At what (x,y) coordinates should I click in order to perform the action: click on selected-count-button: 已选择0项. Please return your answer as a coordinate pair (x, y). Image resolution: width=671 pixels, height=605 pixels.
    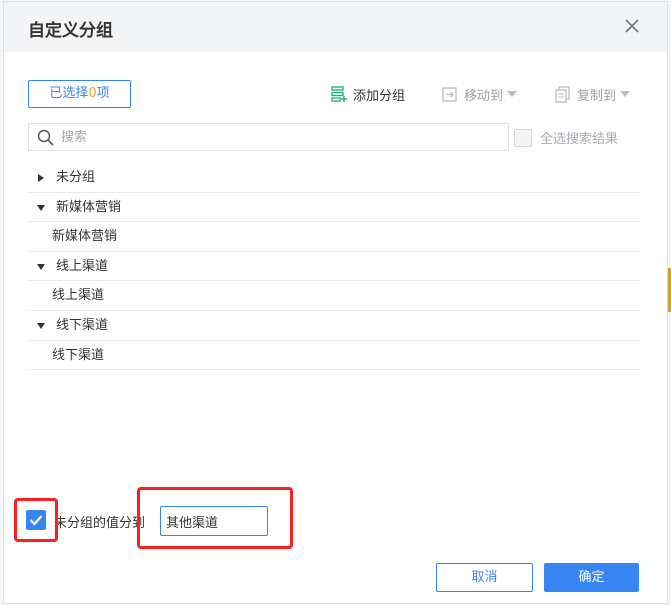
    Looking at the image, I should click on (79, 94).